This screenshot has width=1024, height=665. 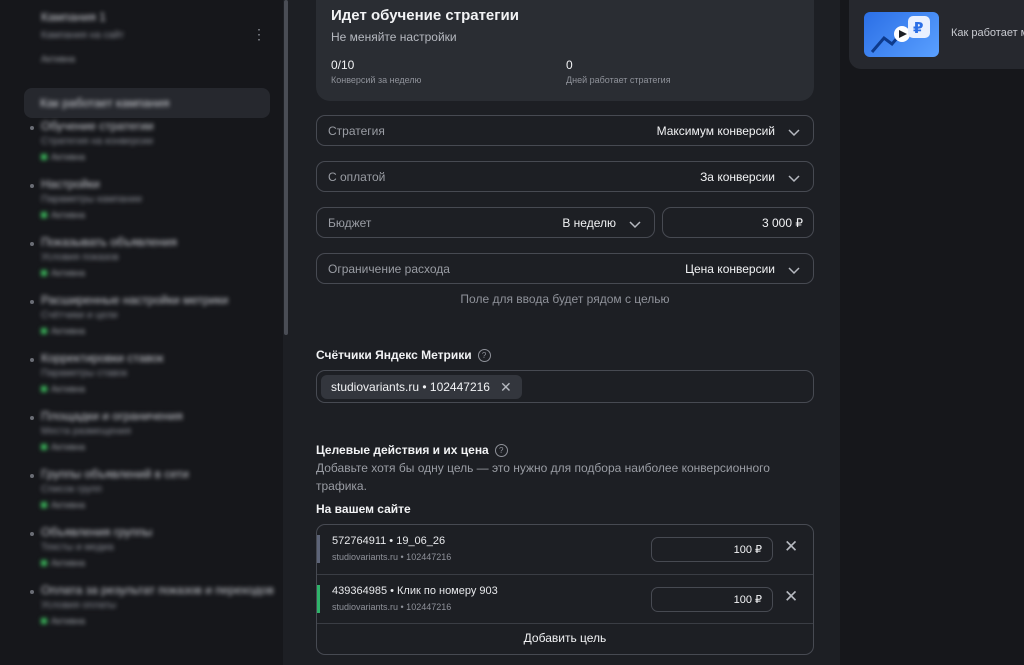 I want to click on counter-chip-label: studiovariants.ru • 102447216, so click(x=410, y=387).